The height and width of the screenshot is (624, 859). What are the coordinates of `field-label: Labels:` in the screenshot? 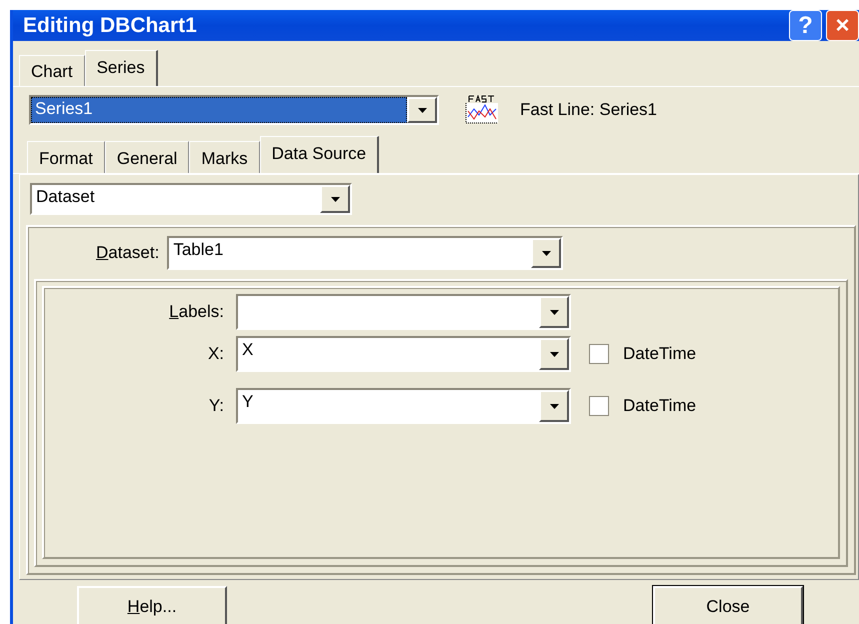 It's located at (196, 312).